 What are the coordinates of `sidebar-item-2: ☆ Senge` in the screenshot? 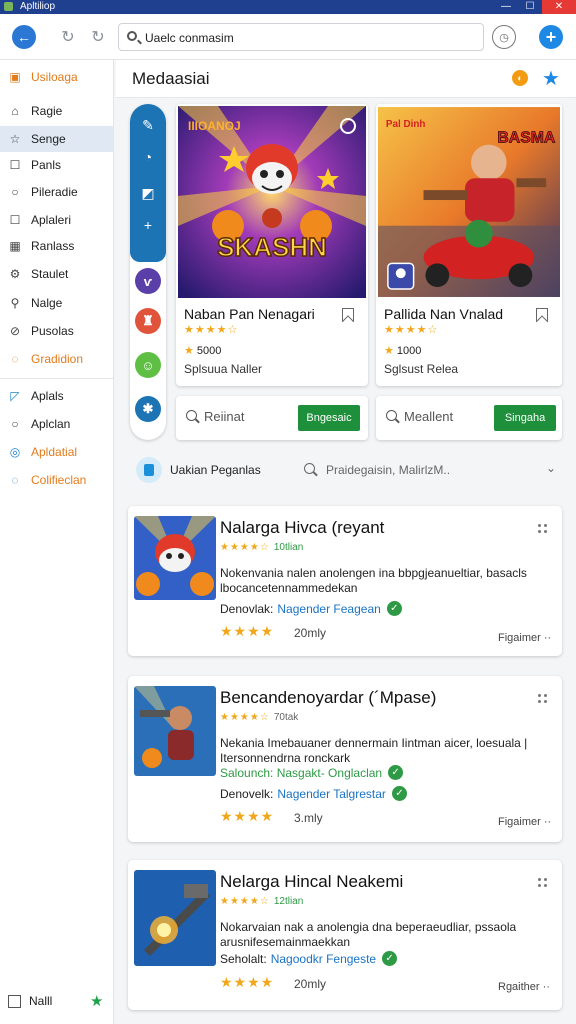 It's located at (57, 139).